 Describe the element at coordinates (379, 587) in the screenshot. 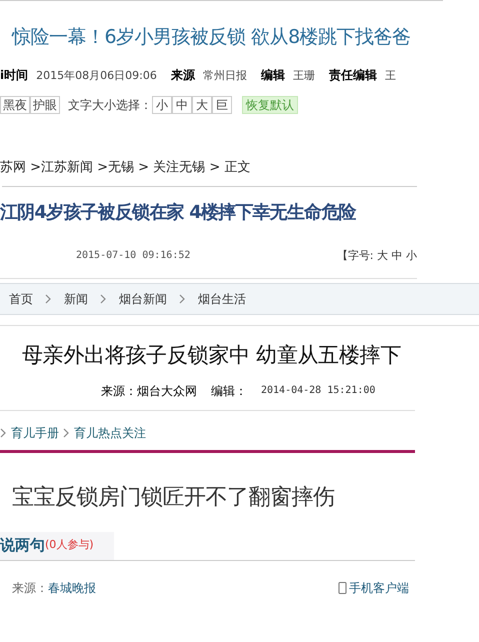

I see `mobile-client-link: 手机客户端` at that location.